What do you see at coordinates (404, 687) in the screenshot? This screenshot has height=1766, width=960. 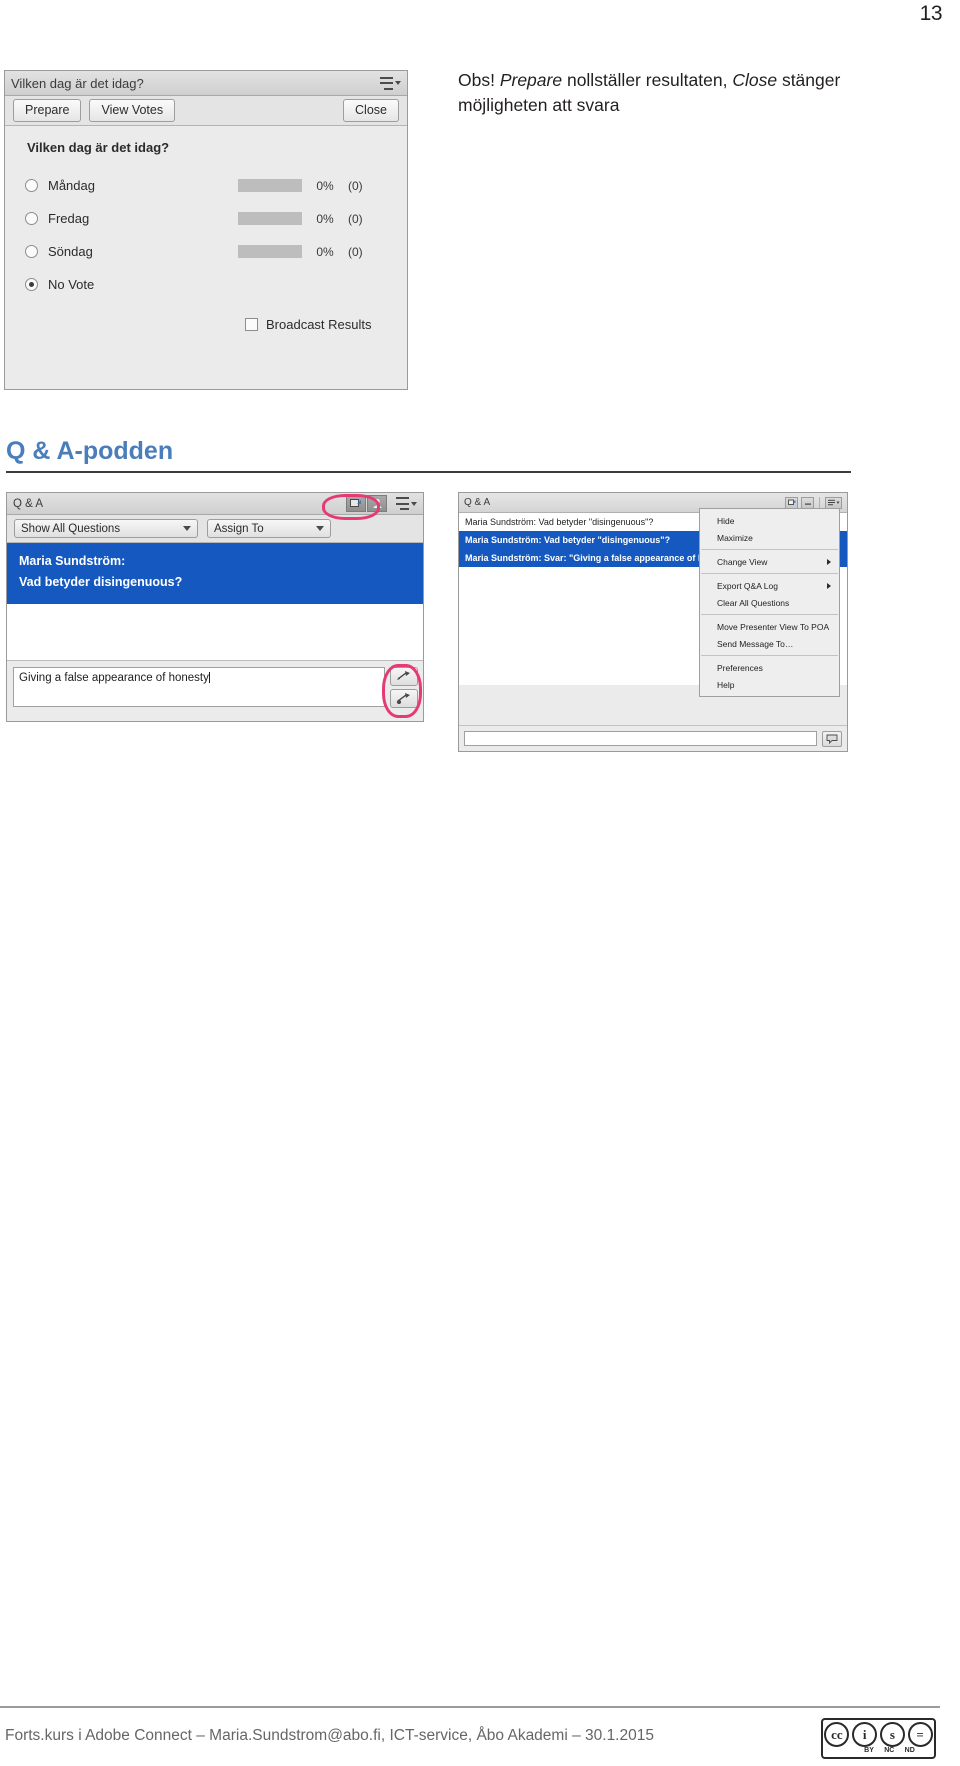 I see `qa-send-buttons` at bounding box center [404, 687].